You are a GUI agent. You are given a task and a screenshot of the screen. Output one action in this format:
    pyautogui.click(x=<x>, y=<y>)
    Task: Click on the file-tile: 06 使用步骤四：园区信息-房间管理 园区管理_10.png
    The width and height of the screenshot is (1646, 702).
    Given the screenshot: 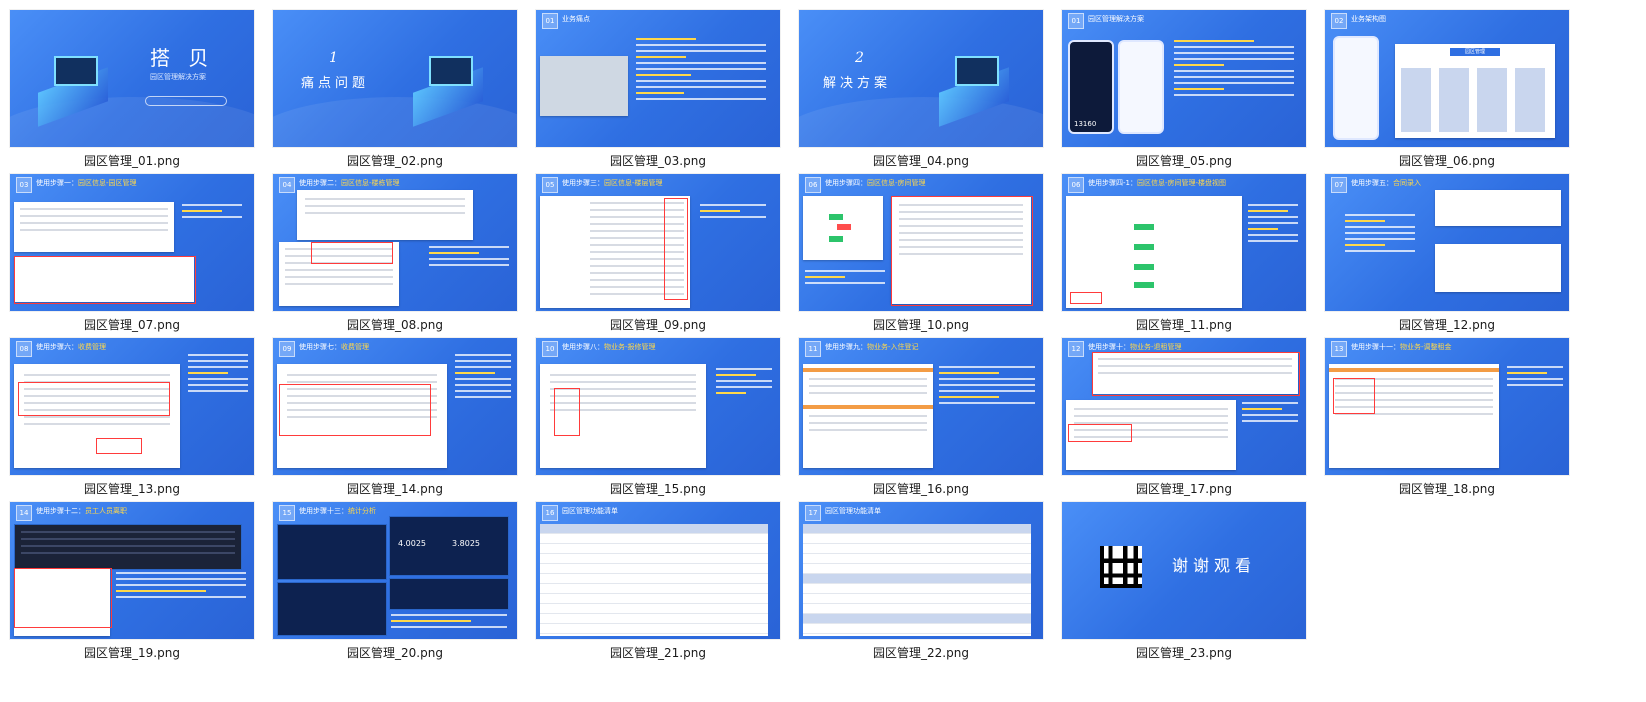 What is the action you would take?
    pyautogui.click(x=921, y=254)
    